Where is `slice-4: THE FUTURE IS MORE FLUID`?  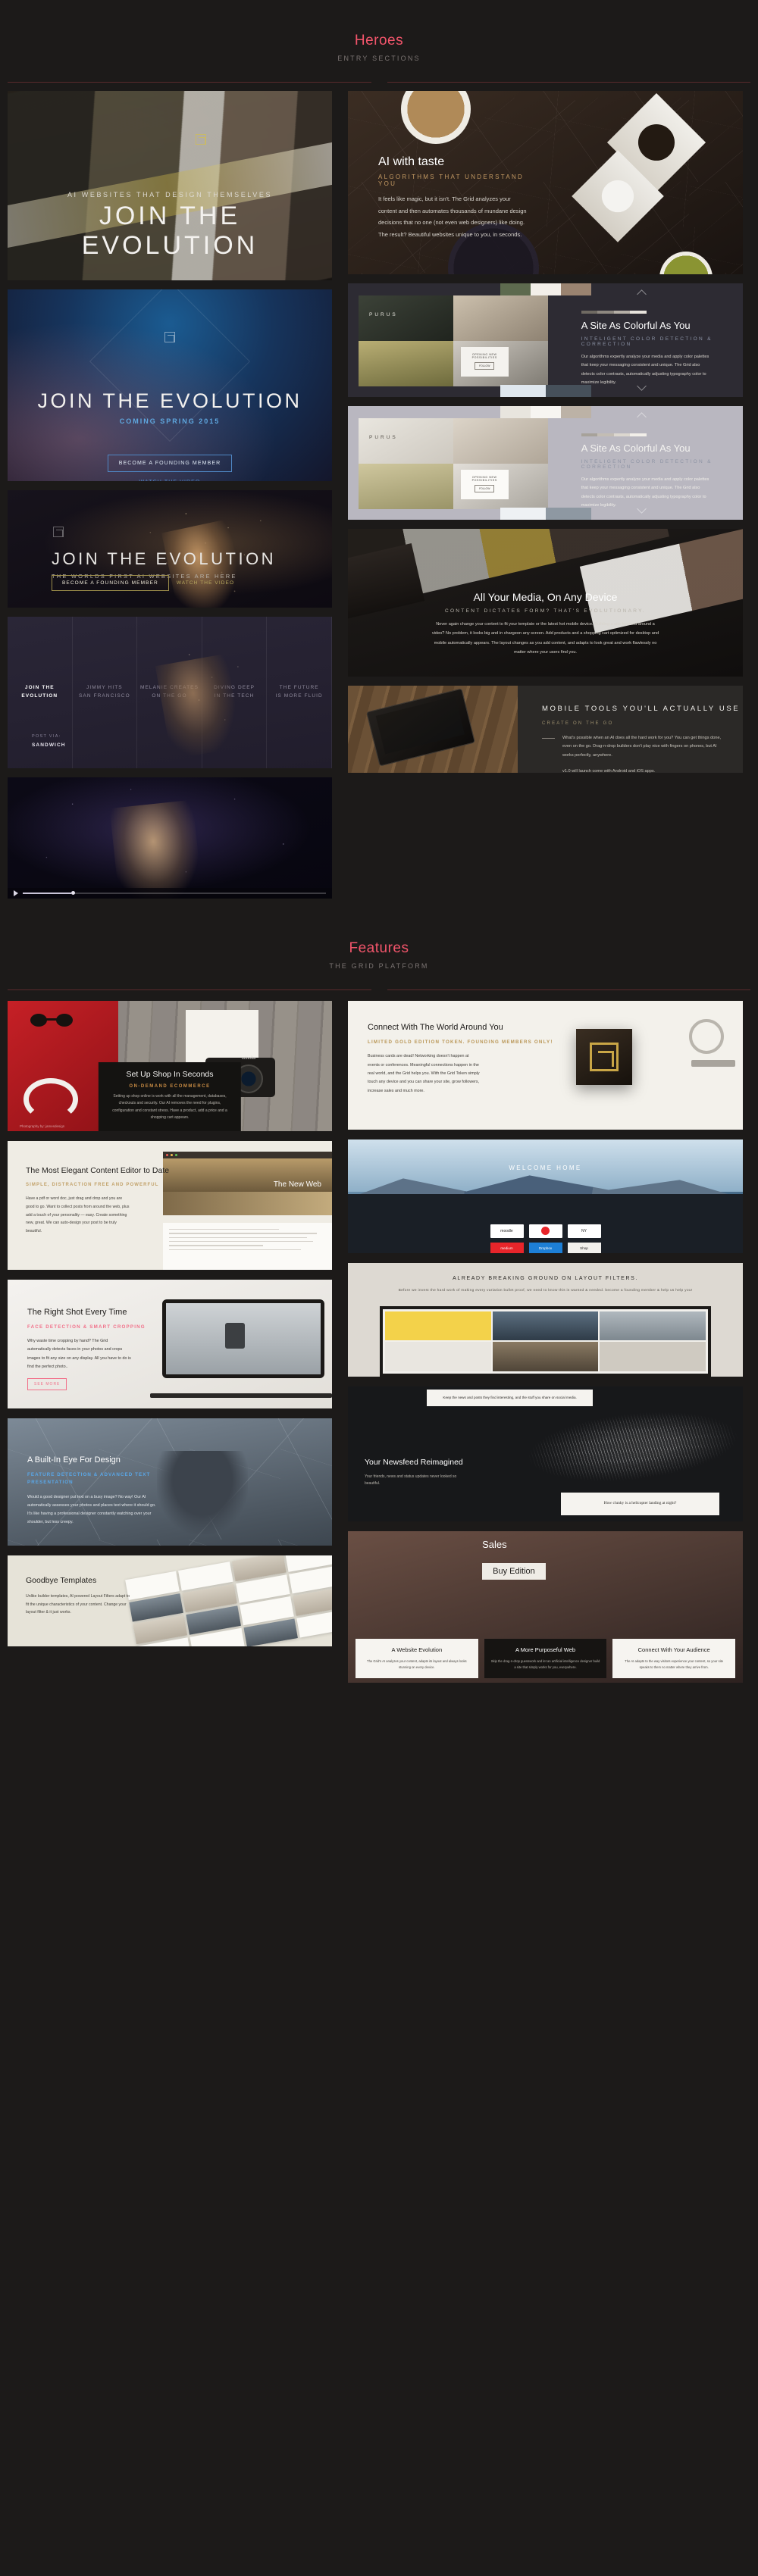
slice-4: THE FUTURE IS MORE FLUID is located at coordinates (299, 692).